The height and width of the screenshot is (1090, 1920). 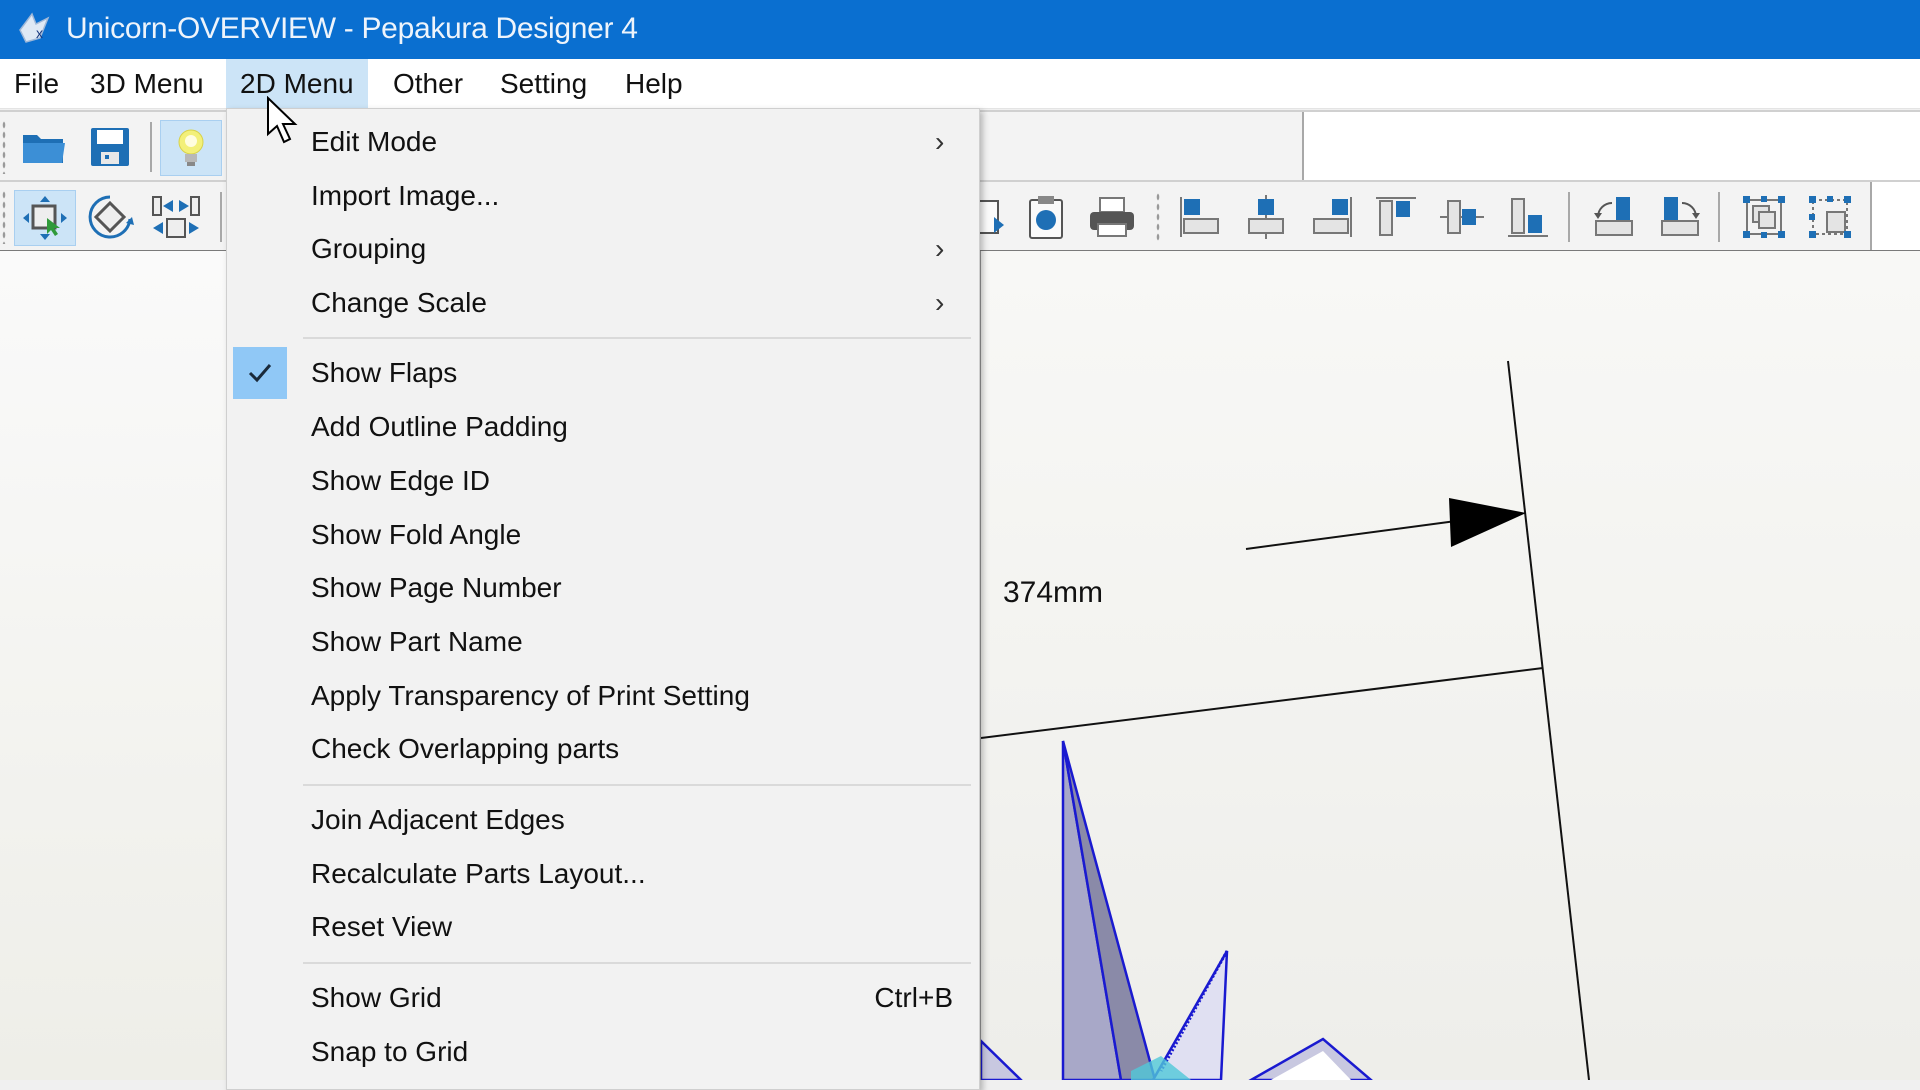 I want to click on pepakura-app-icon: x, so click(x=34, y=27).